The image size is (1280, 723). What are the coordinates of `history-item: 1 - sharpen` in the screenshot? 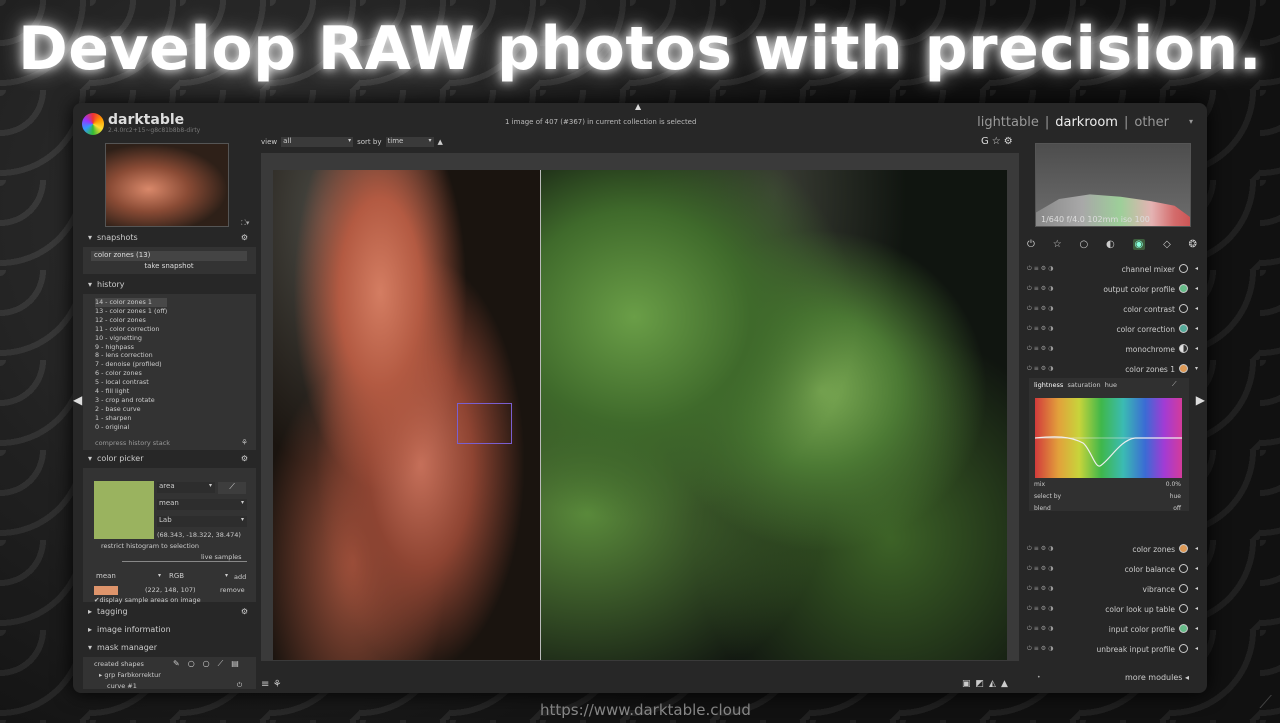 It's located at (131, 418).